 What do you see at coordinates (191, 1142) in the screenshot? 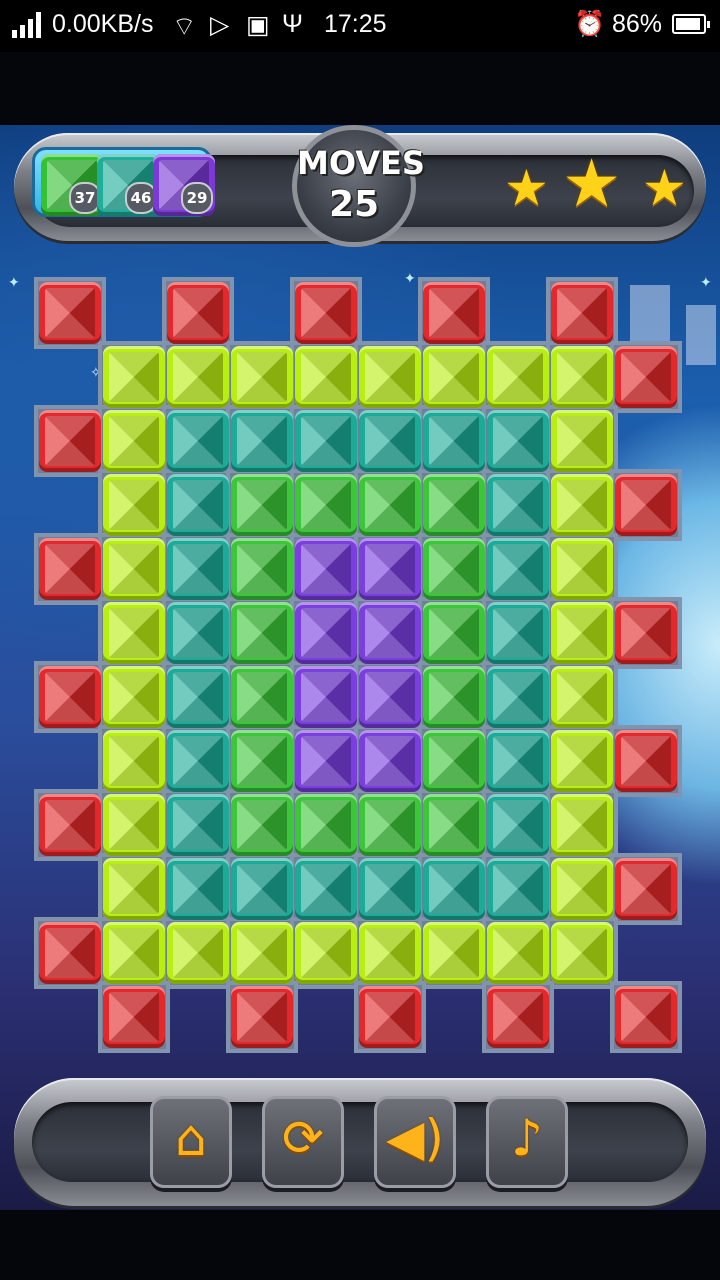
I see `home-button: ⌂` at bounding box center [191, 1142].